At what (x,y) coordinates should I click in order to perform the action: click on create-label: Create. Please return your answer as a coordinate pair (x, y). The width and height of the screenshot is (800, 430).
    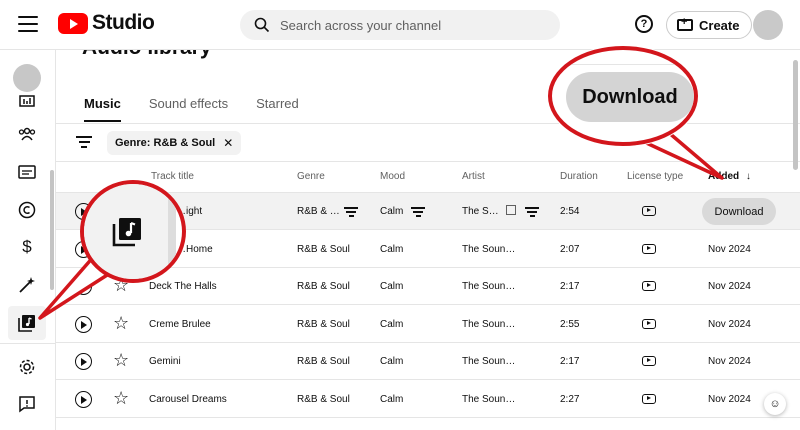
    Looking at the image, I should click on (719, 25).